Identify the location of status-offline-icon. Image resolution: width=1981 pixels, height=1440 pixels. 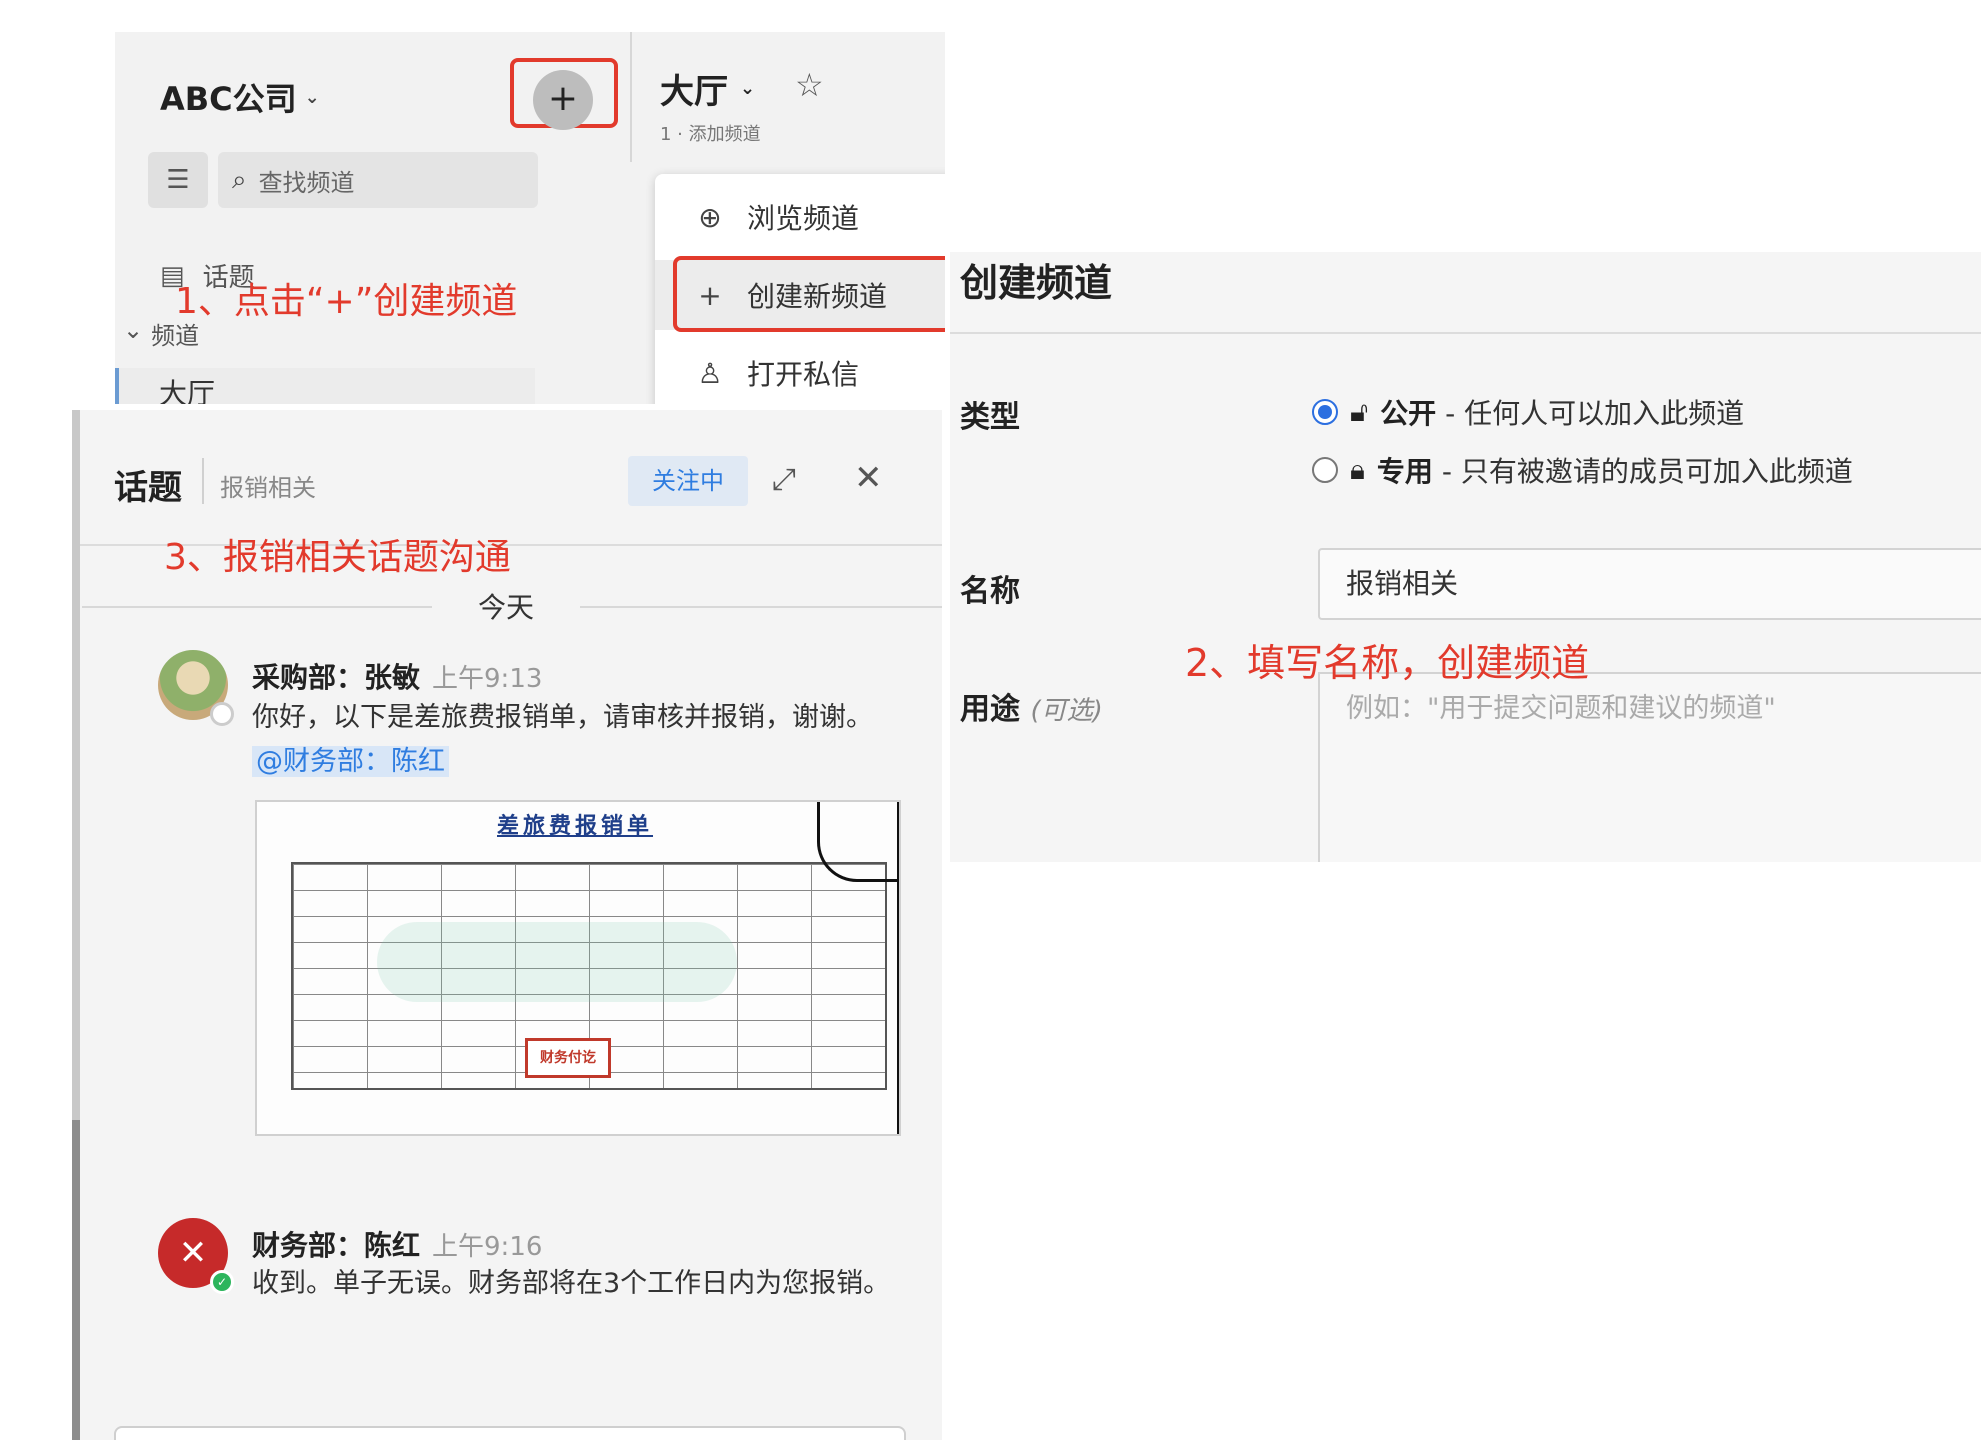
(222, 714).